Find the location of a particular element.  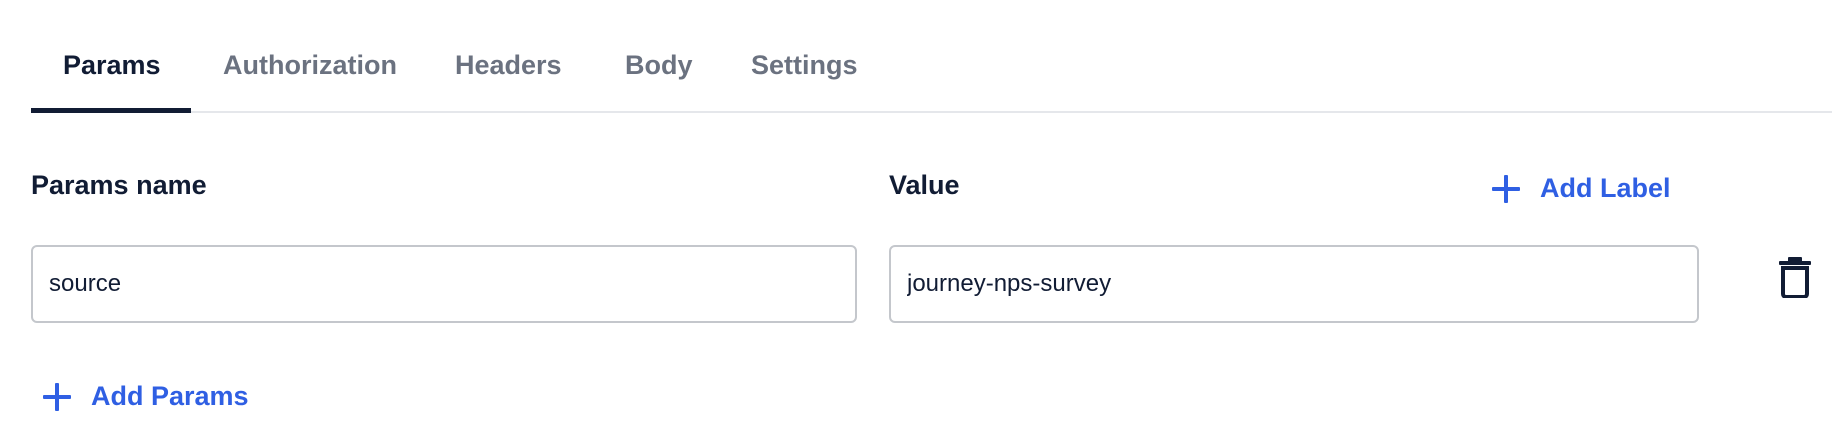

value-header: Value is located at coordinates (924, 185).